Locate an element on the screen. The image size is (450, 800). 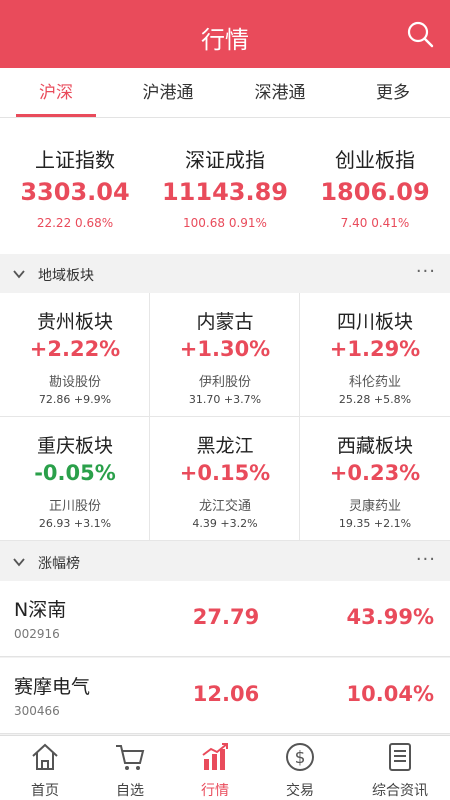
tab-hushen: 沪深 is located at coordinates (56, 93).